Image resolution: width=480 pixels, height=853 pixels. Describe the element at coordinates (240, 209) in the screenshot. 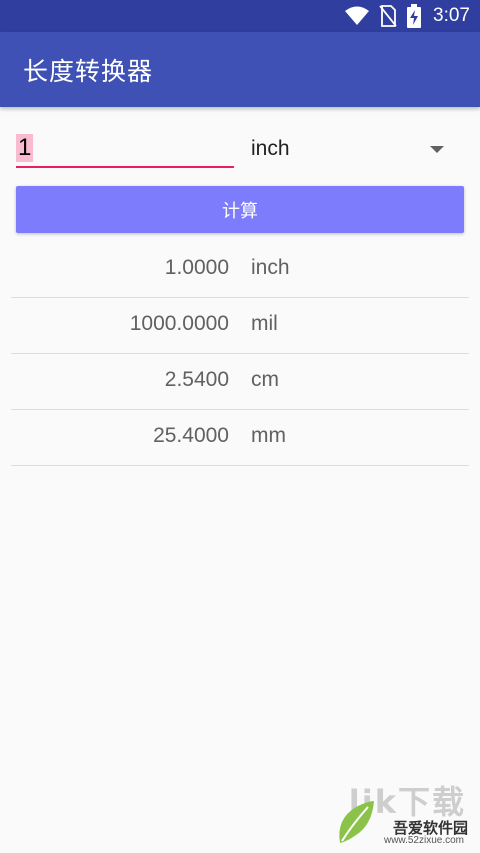

I see `calculate-button: 计算` at that location.